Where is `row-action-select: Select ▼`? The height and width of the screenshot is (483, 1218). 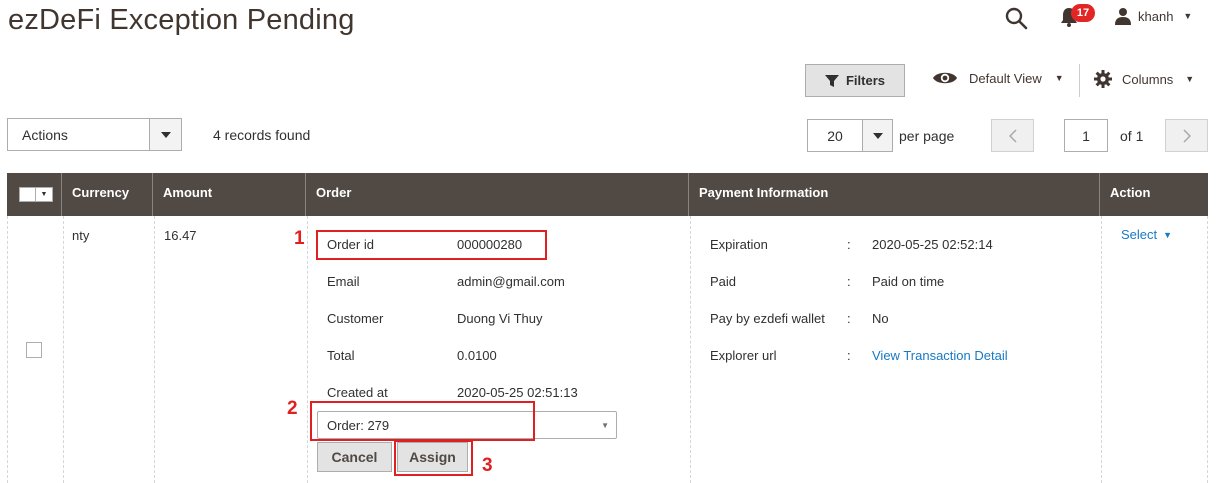 row-action-select: Select ▼ is located at coordinates (1146, 234).